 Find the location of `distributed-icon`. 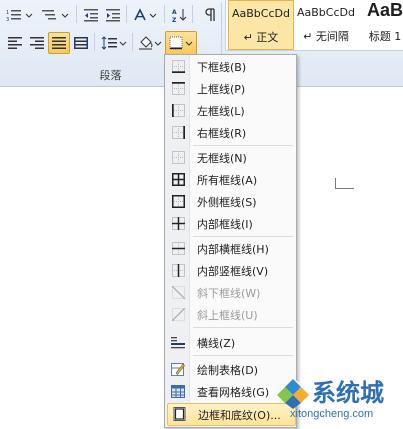

distributed-icon is located at coordinates (81, 43).